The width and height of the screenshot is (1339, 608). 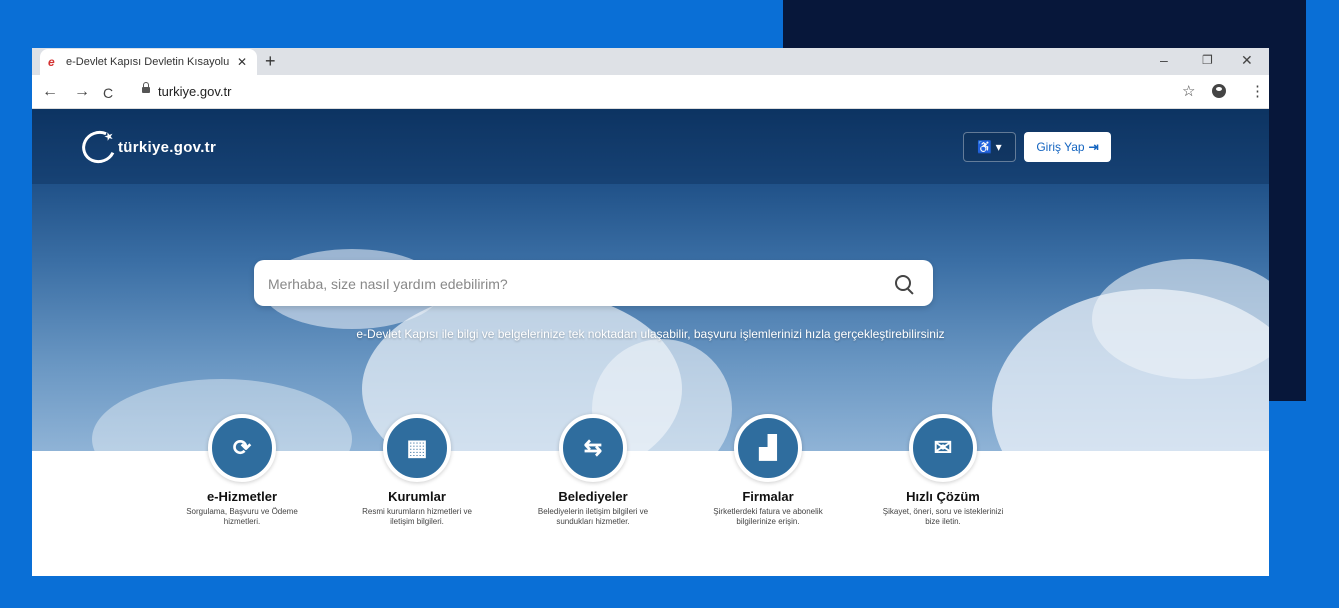 I want to click on building-icon: ▦, so click(x=417, y=448).